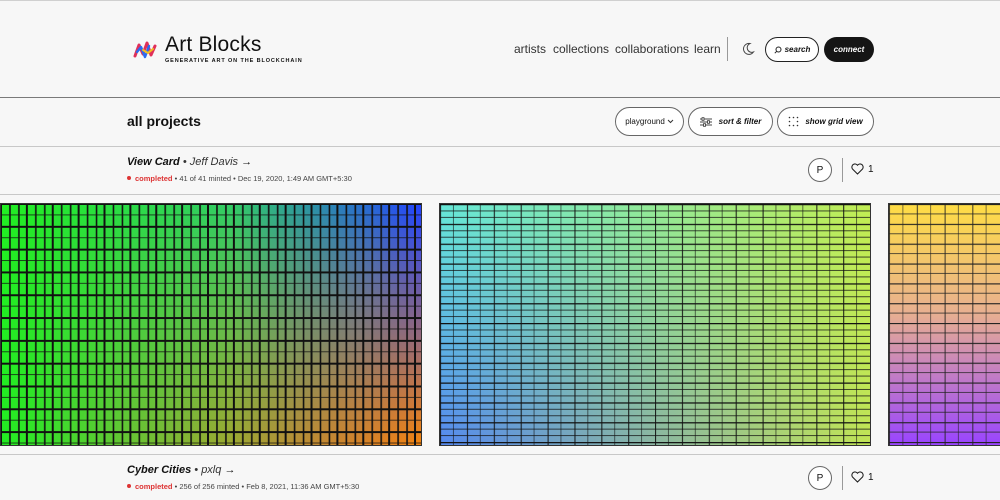 The height and width of the screenshot is (500, 1000). What do you see at coordinates (794, 121) in the screenshot?
I see `grid-dots-icon` at bounding box center [794, 121].